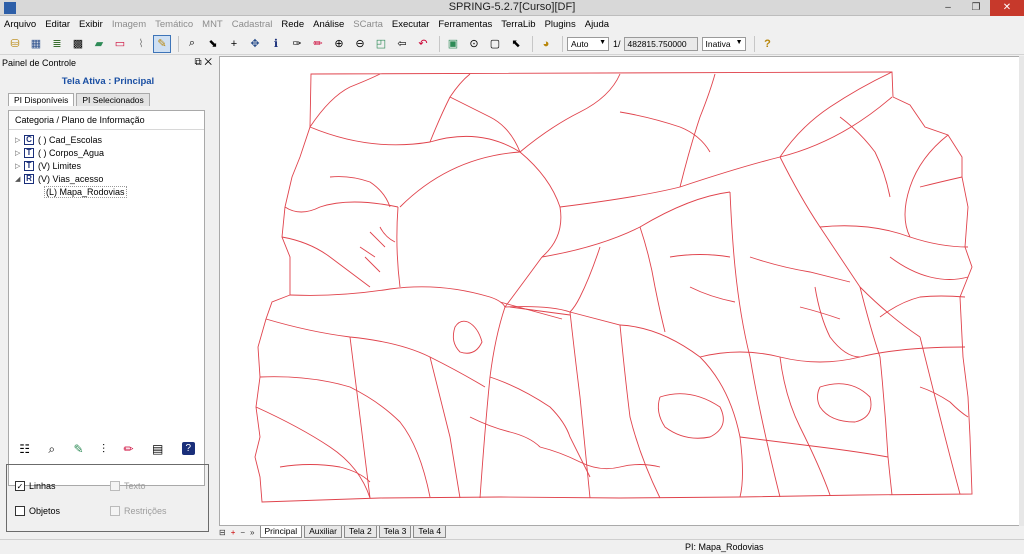 The image size is (1024, 554). What do you see at coordinates (281, 532) in the screenshot?
I see `tab-principal: Principal` at bounding box center [281, 532].